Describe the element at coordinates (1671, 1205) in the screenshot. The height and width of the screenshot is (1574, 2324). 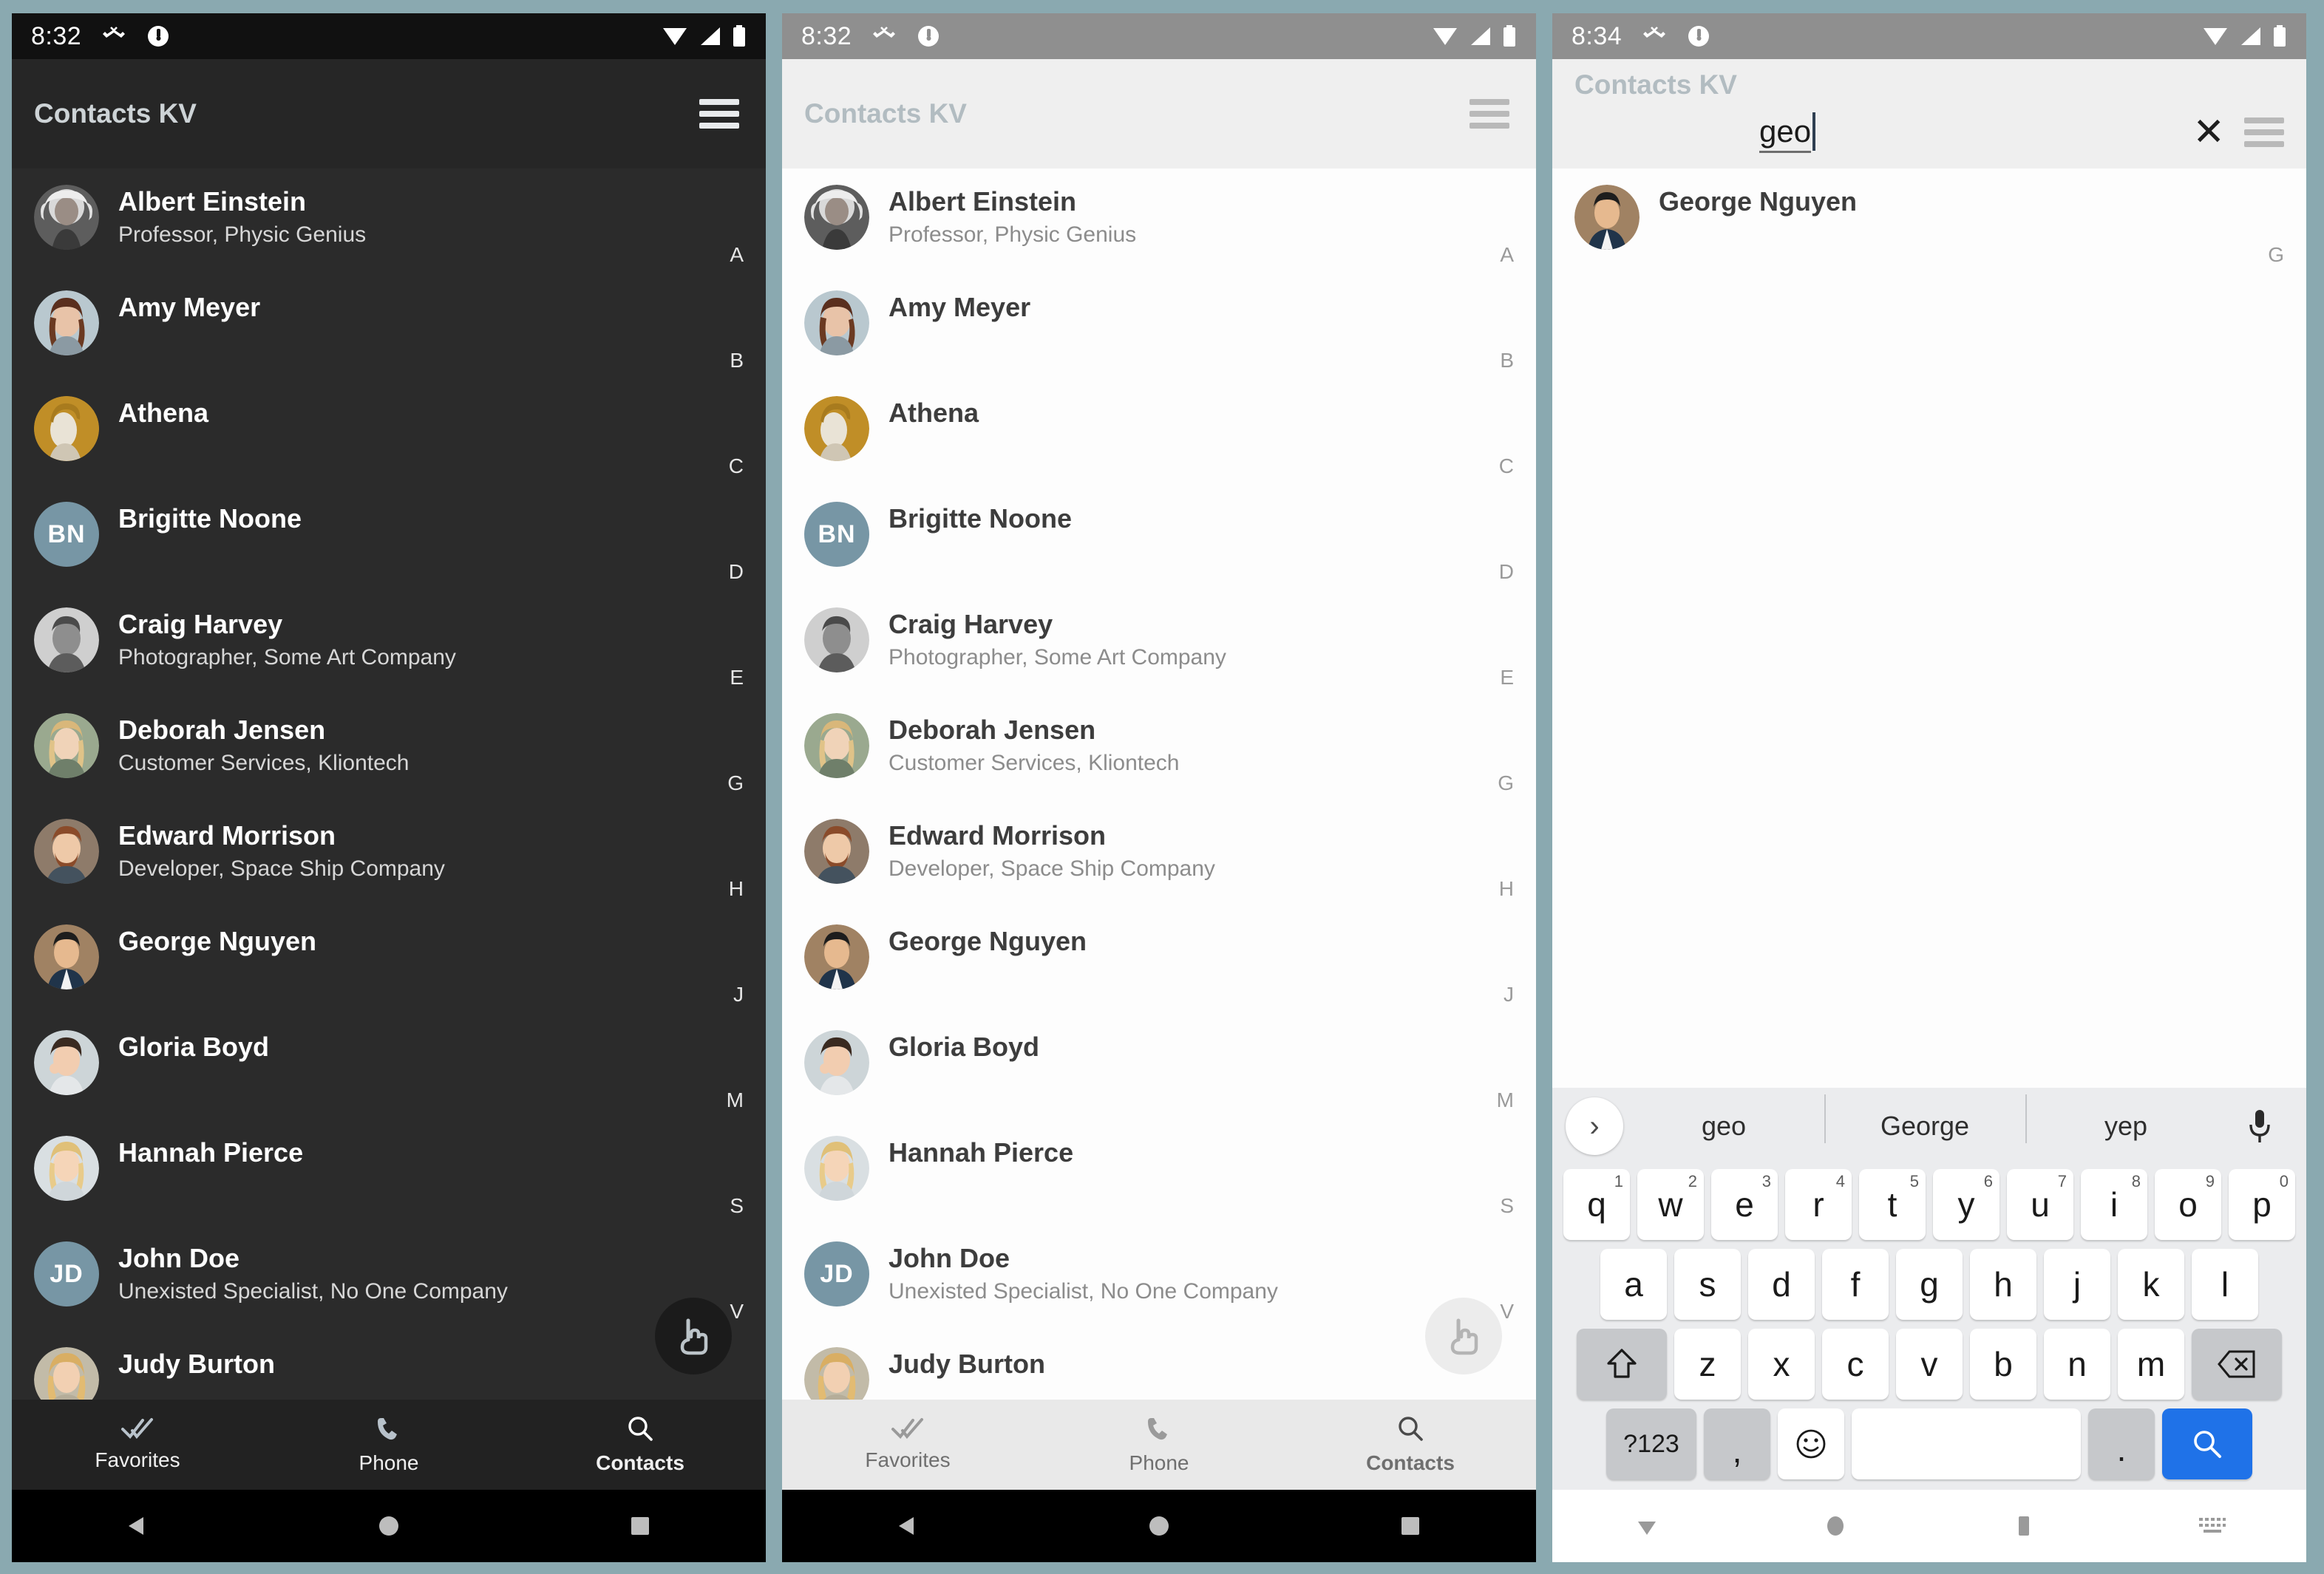
I see `key-w: 2w` at that location.